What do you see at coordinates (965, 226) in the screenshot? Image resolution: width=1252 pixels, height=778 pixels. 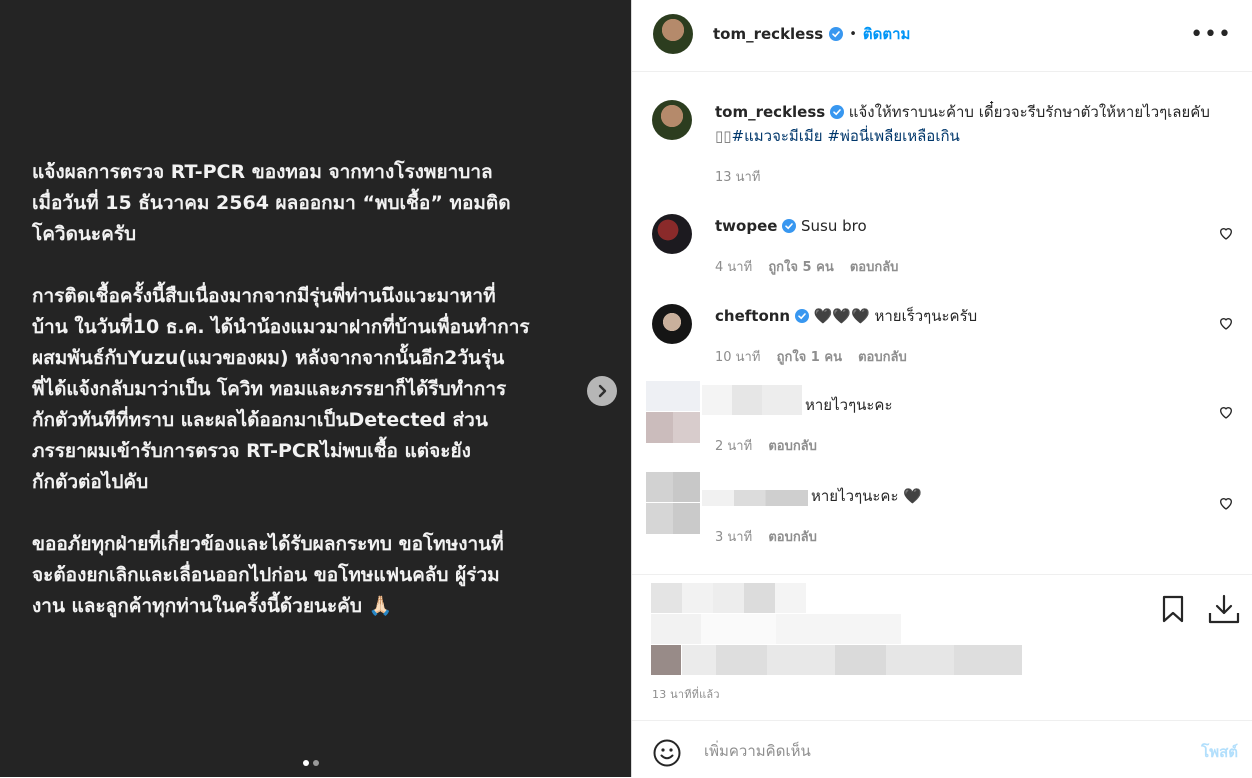 I see `comment-body: twopee Susu bro` at bounding box center [965, 226].